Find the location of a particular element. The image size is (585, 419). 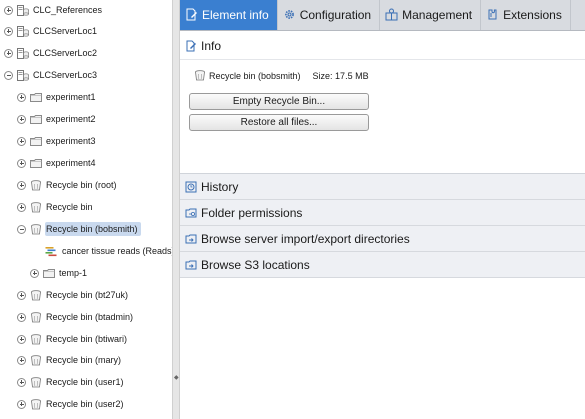

tree-item-label: CLCServerLoc3 is located at coordinates (65, 75).